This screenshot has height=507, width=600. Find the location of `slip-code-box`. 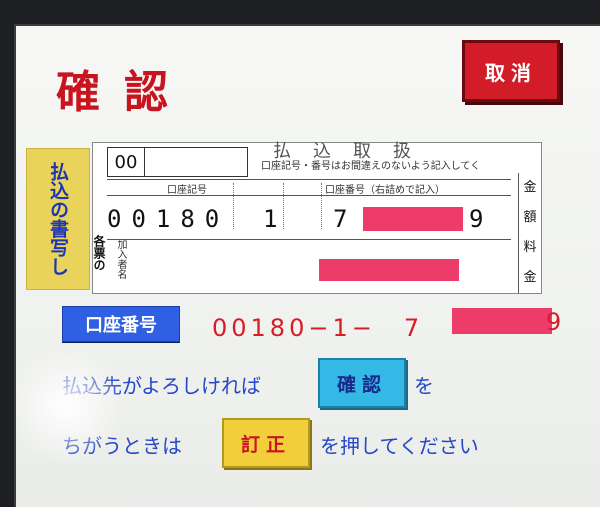

slip-code-box is located at coordinates (195, 162).